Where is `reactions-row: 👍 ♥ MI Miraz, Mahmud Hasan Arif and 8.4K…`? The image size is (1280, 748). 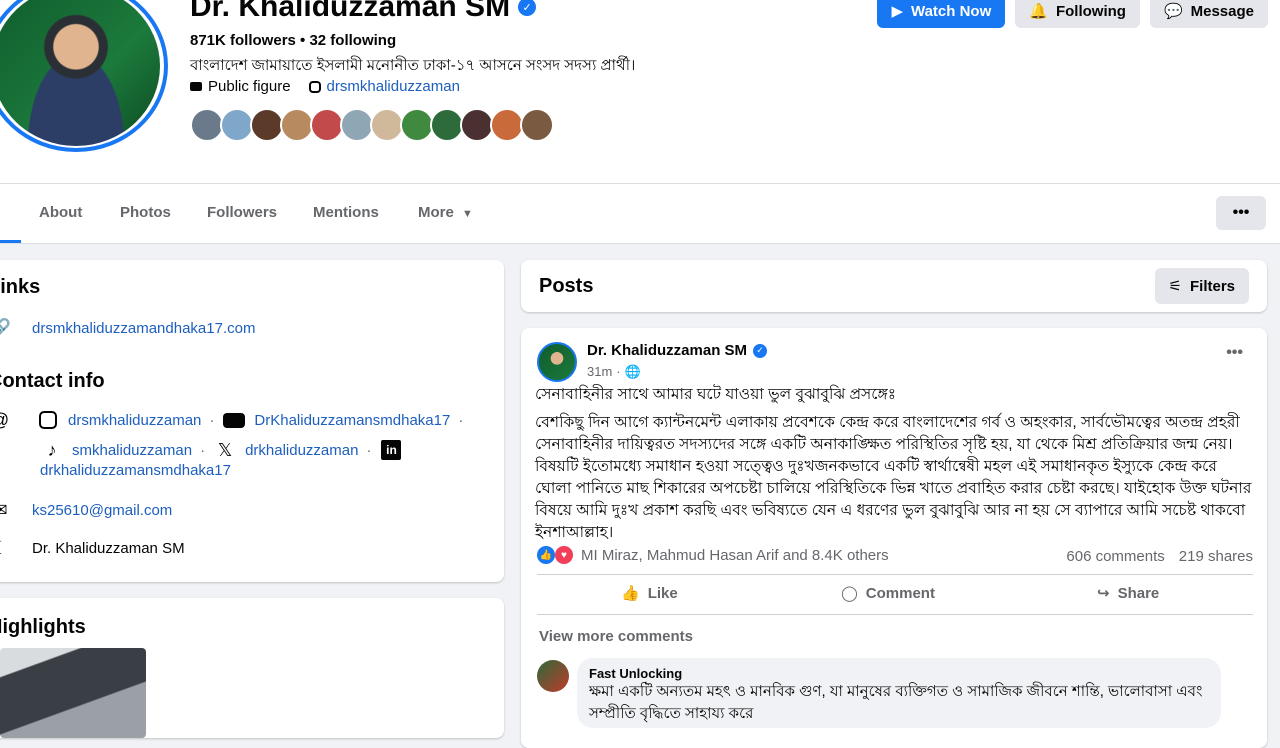 reactions-row: 👍 ♥ MI Miraz, Mahmud Hasan Arif and 8.4K… is located at coordinates (713, 555).